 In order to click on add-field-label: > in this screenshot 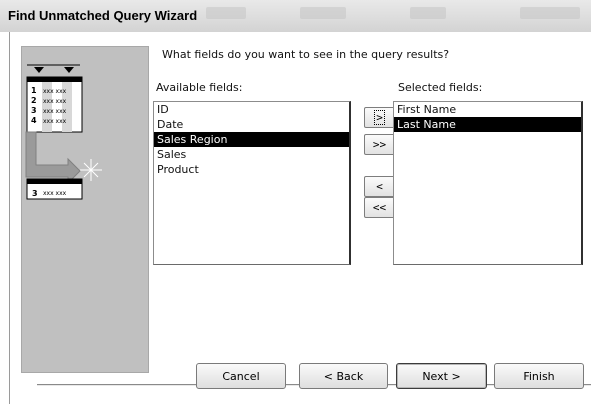, I will do `click(379, 117)`.